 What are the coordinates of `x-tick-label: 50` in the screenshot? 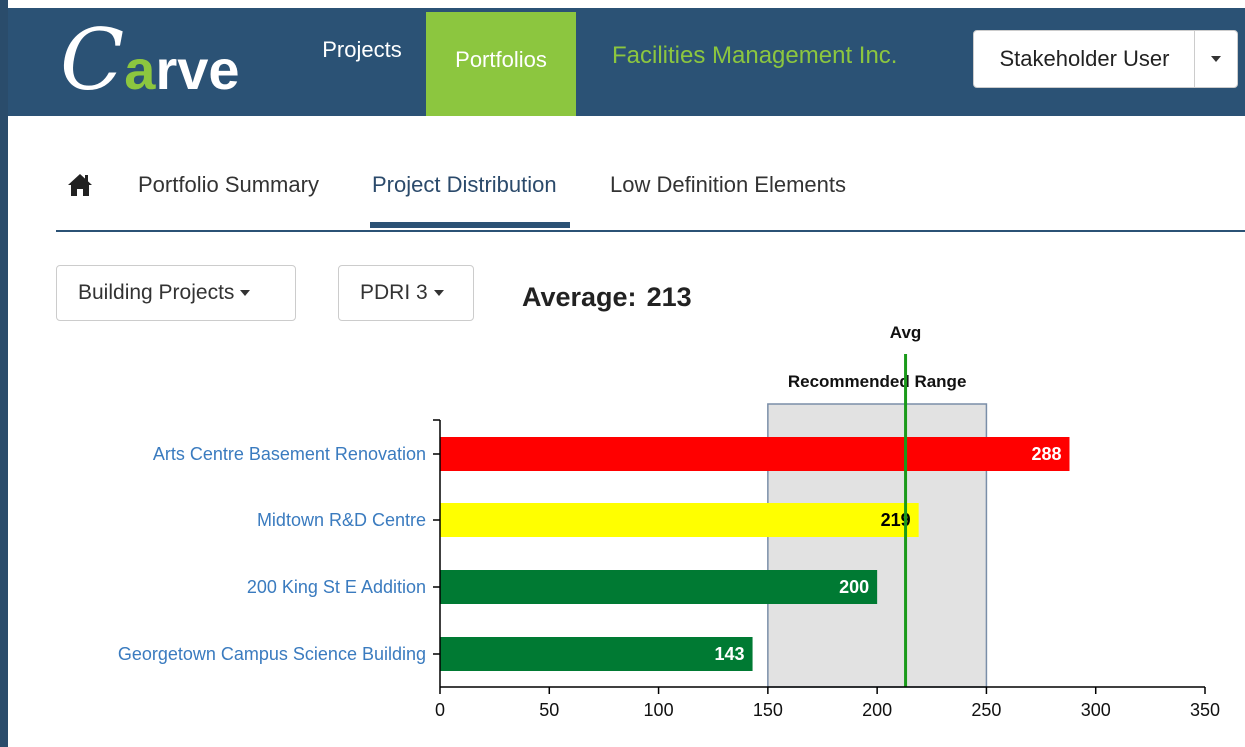 It's located at (549, 710).